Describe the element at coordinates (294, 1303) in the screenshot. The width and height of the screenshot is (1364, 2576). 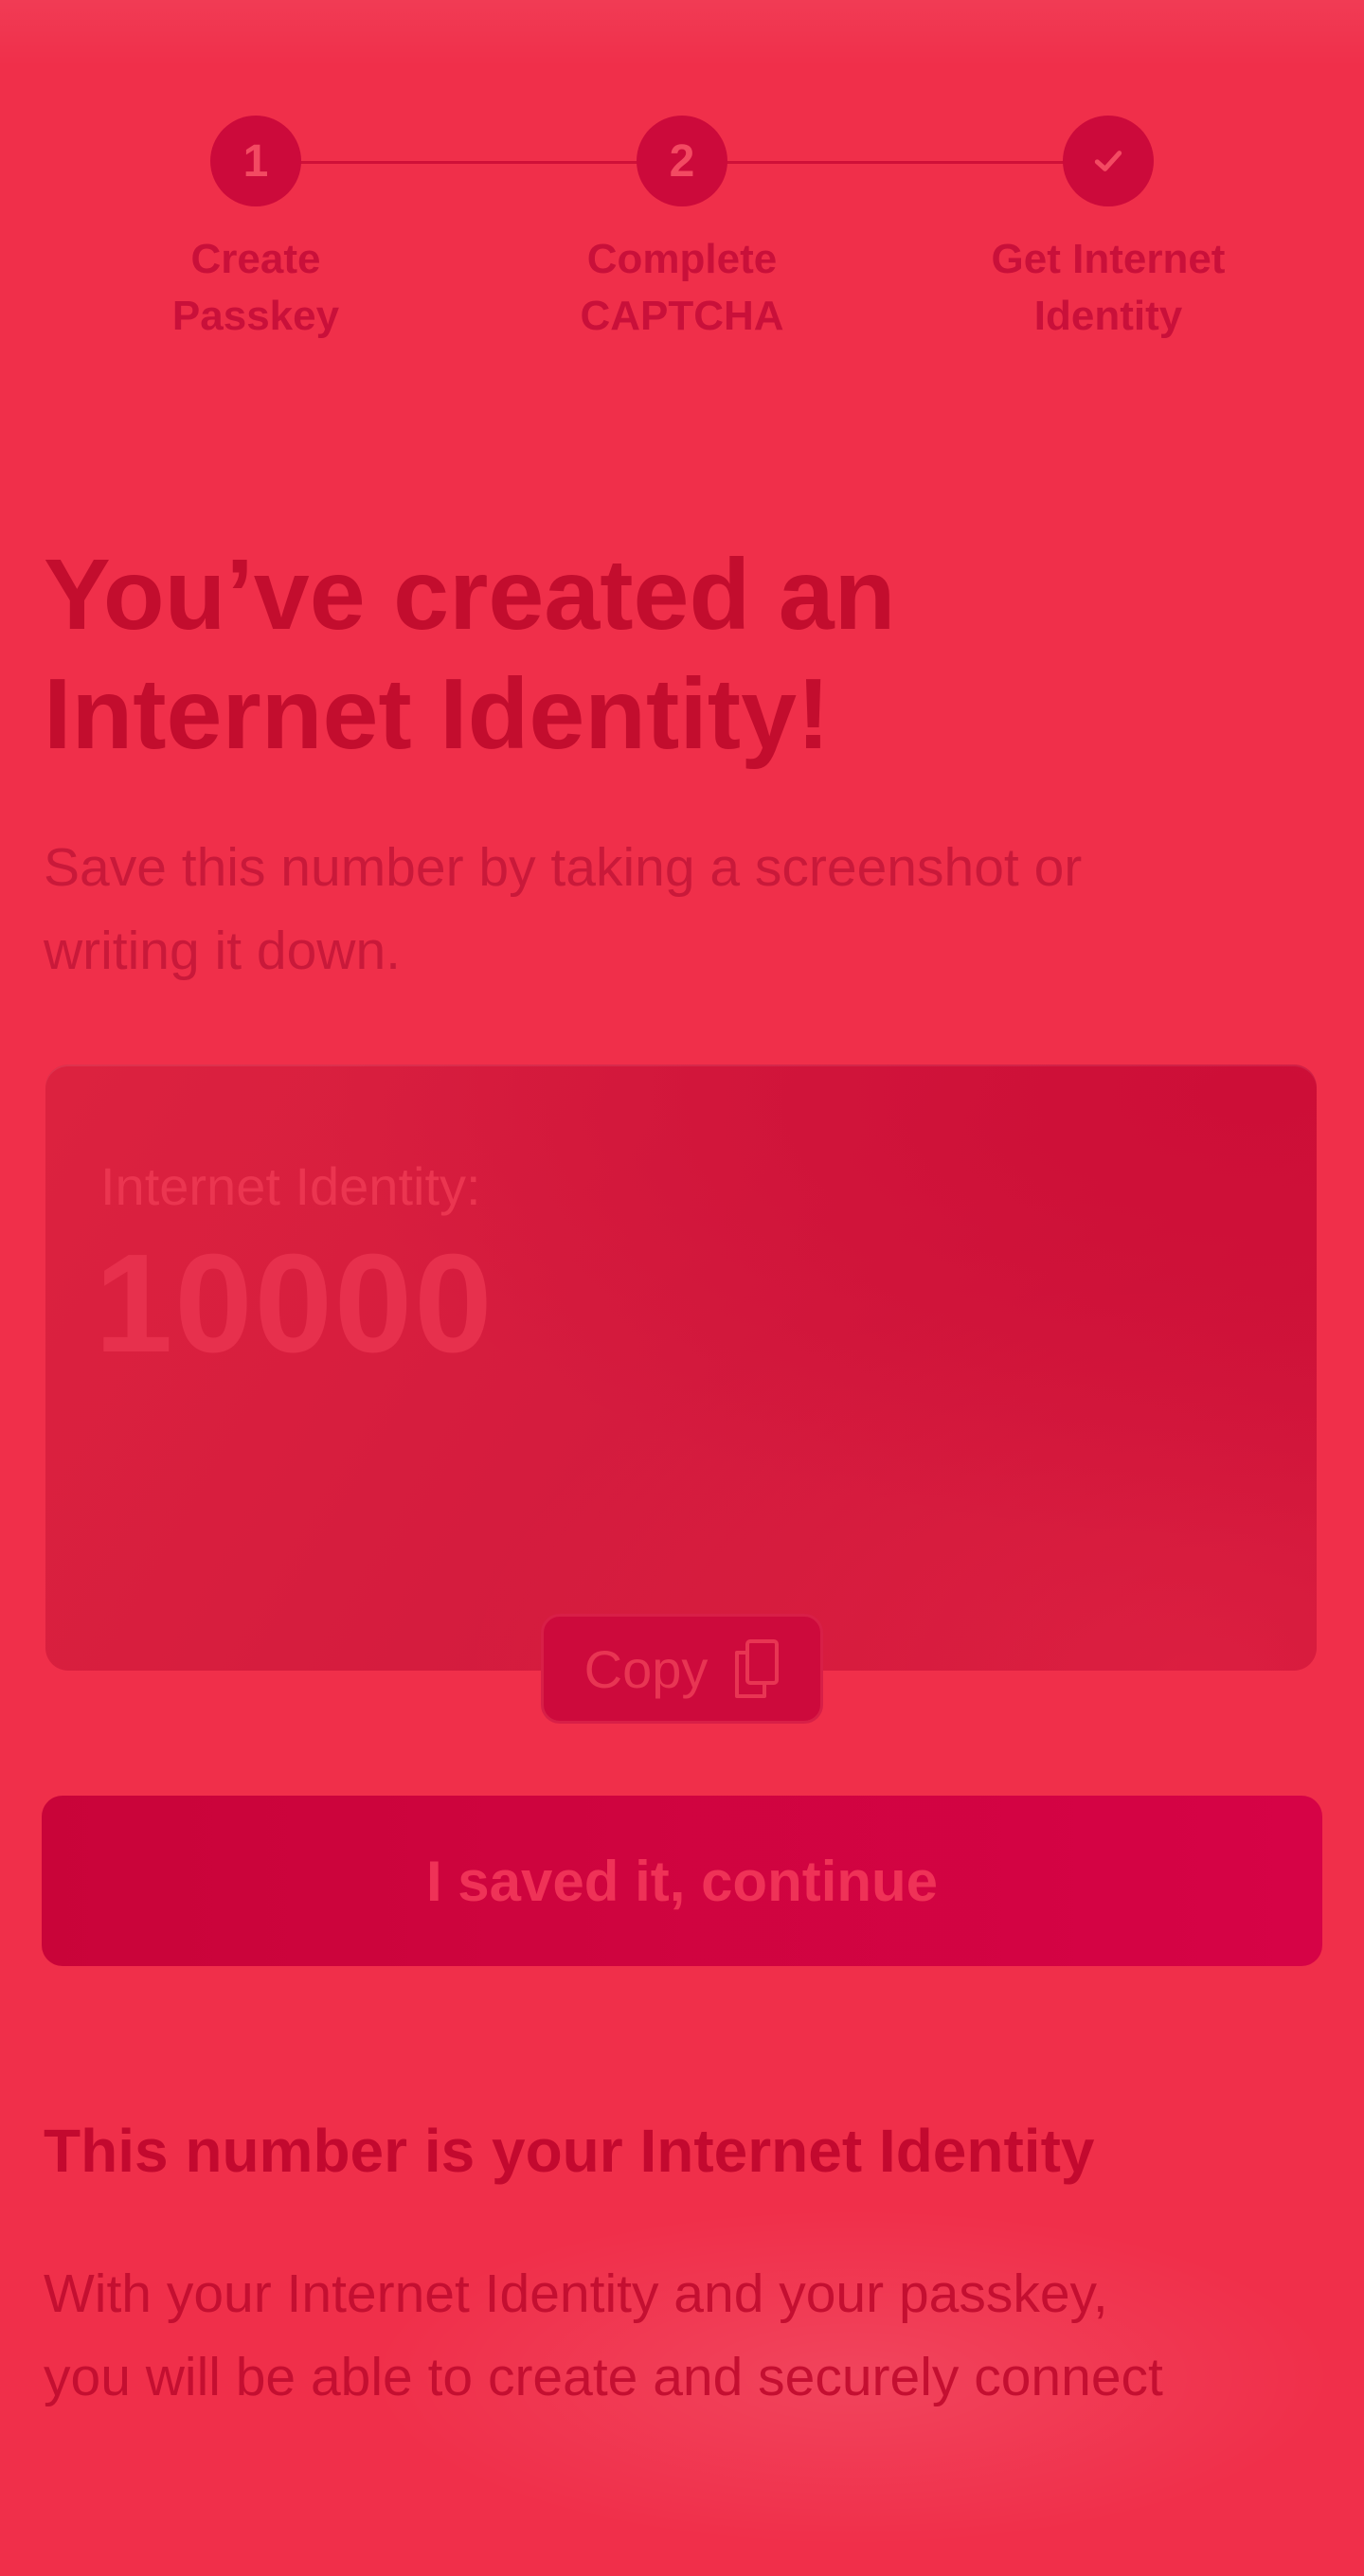
I see `identity-number: 10000` at that location.